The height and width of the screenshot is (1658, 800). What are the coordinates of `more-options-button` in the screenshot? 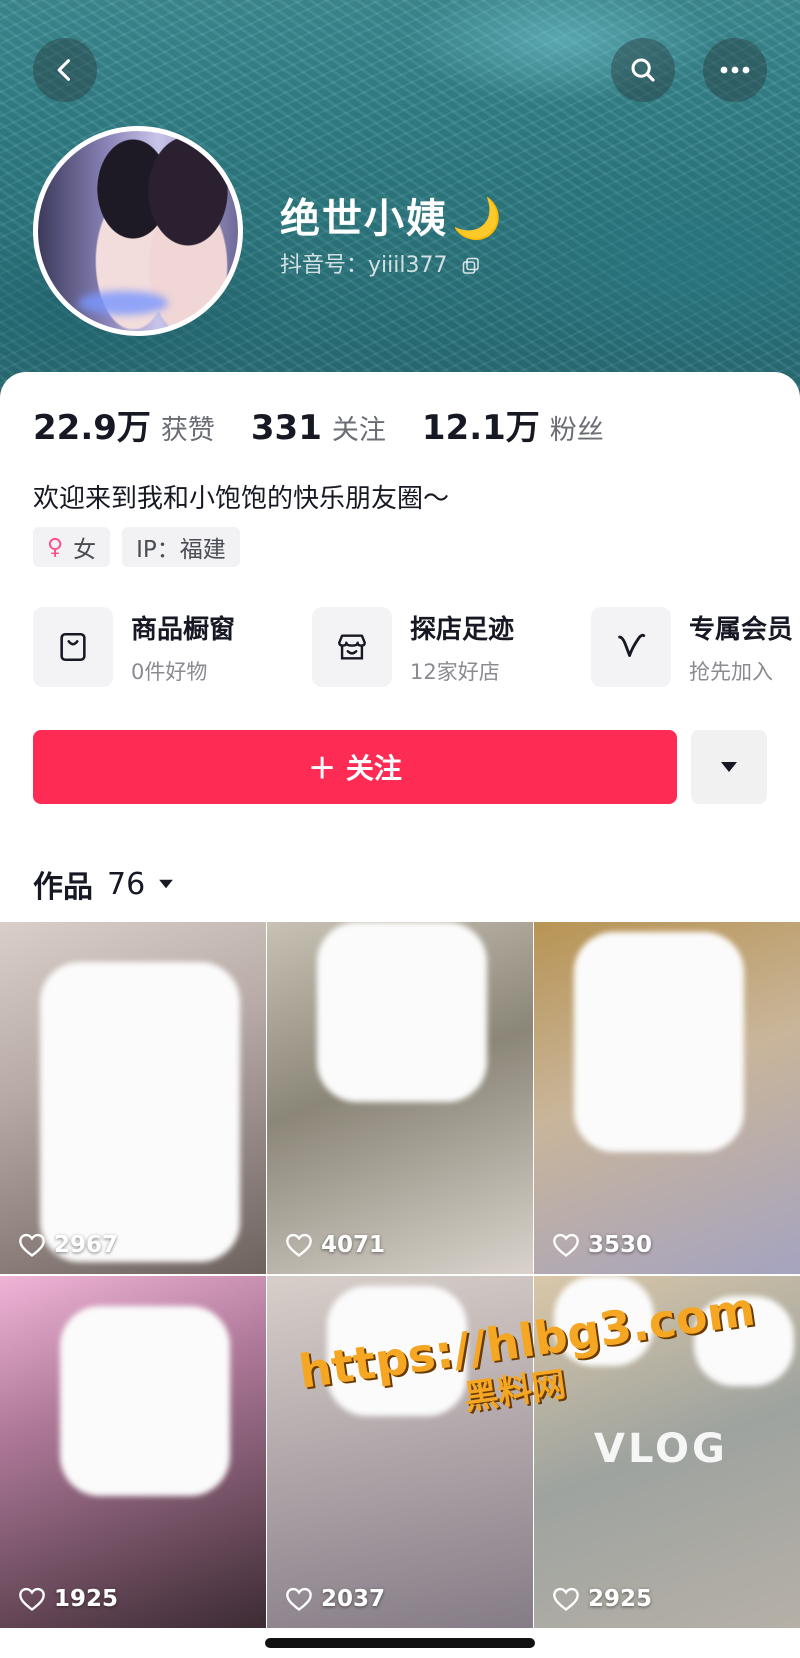 It's located at (735, 70).